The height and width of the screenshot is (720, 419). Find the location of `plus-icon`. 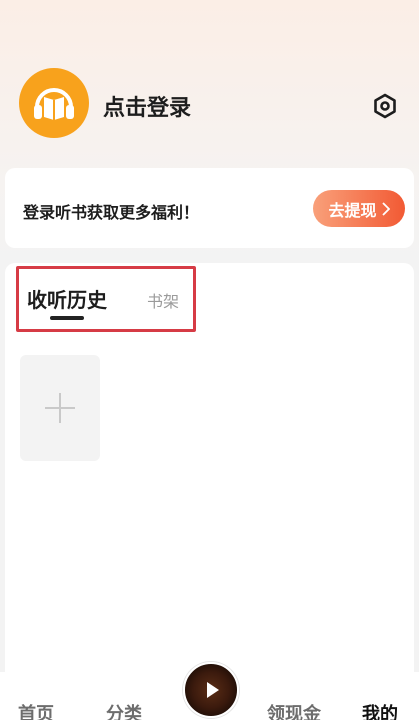

plus-icon is located at coordinates (60, 408).